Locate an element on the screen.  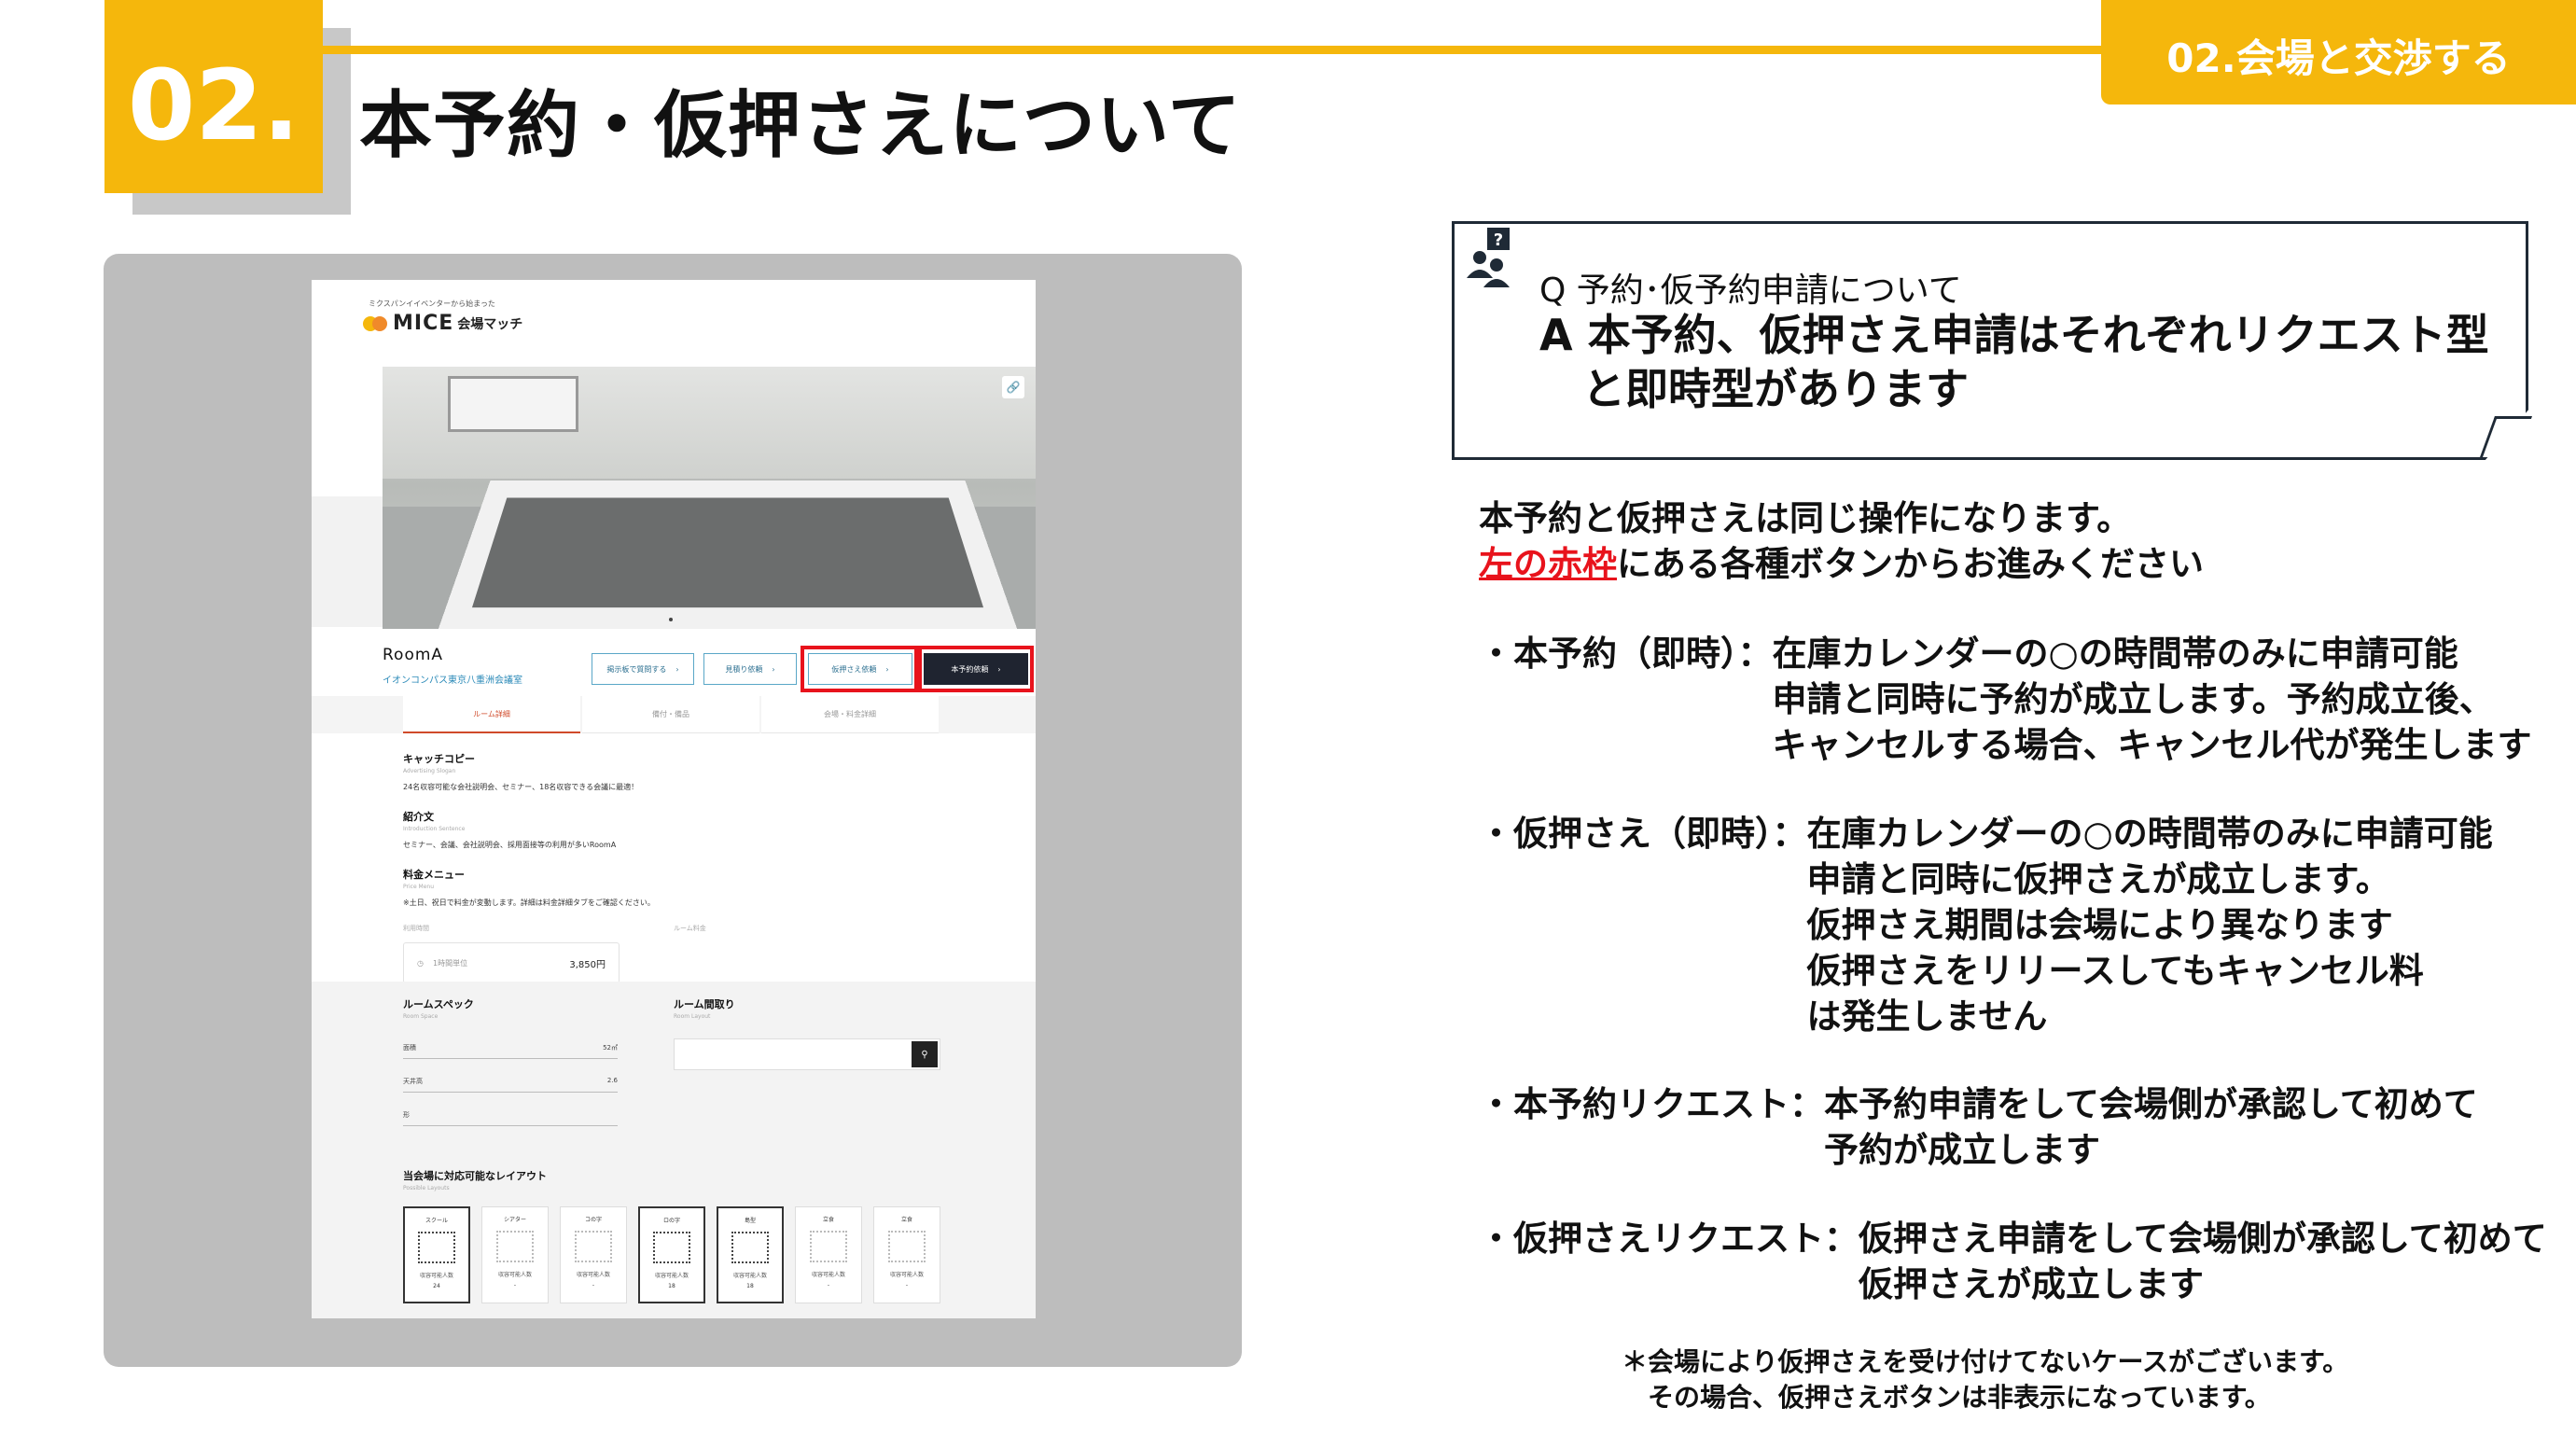
room-spec-heading: ルームスペック is located at coordinates (438, 1004).